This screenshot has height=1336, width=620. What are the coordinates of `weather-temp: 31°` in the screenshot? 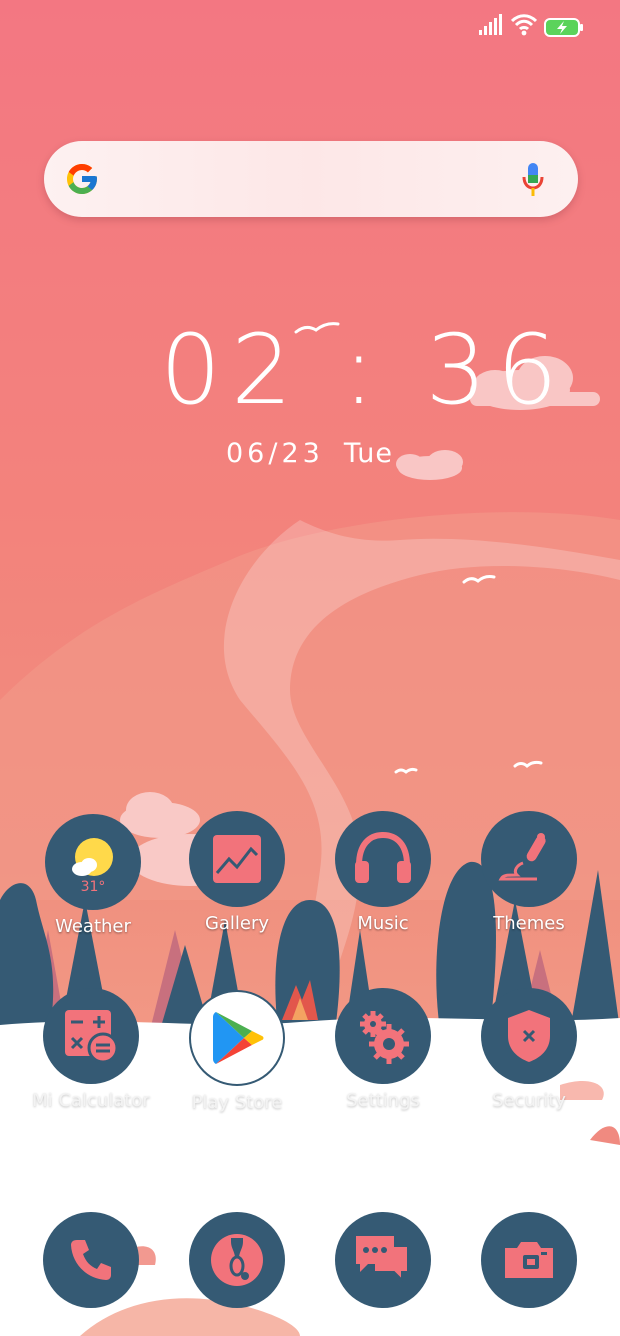 It's located at (93, 887).